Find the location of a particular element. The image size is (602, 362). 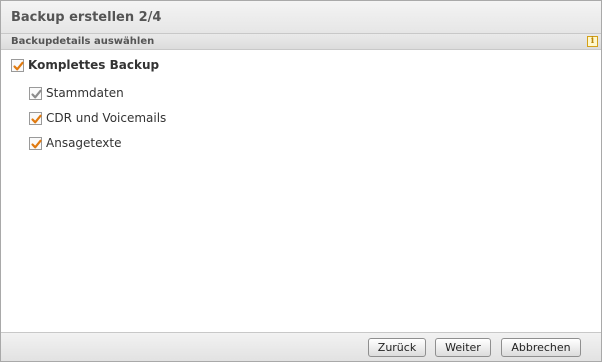

section-title: Backupdetails auswählen is located at coordinates (83, 41).